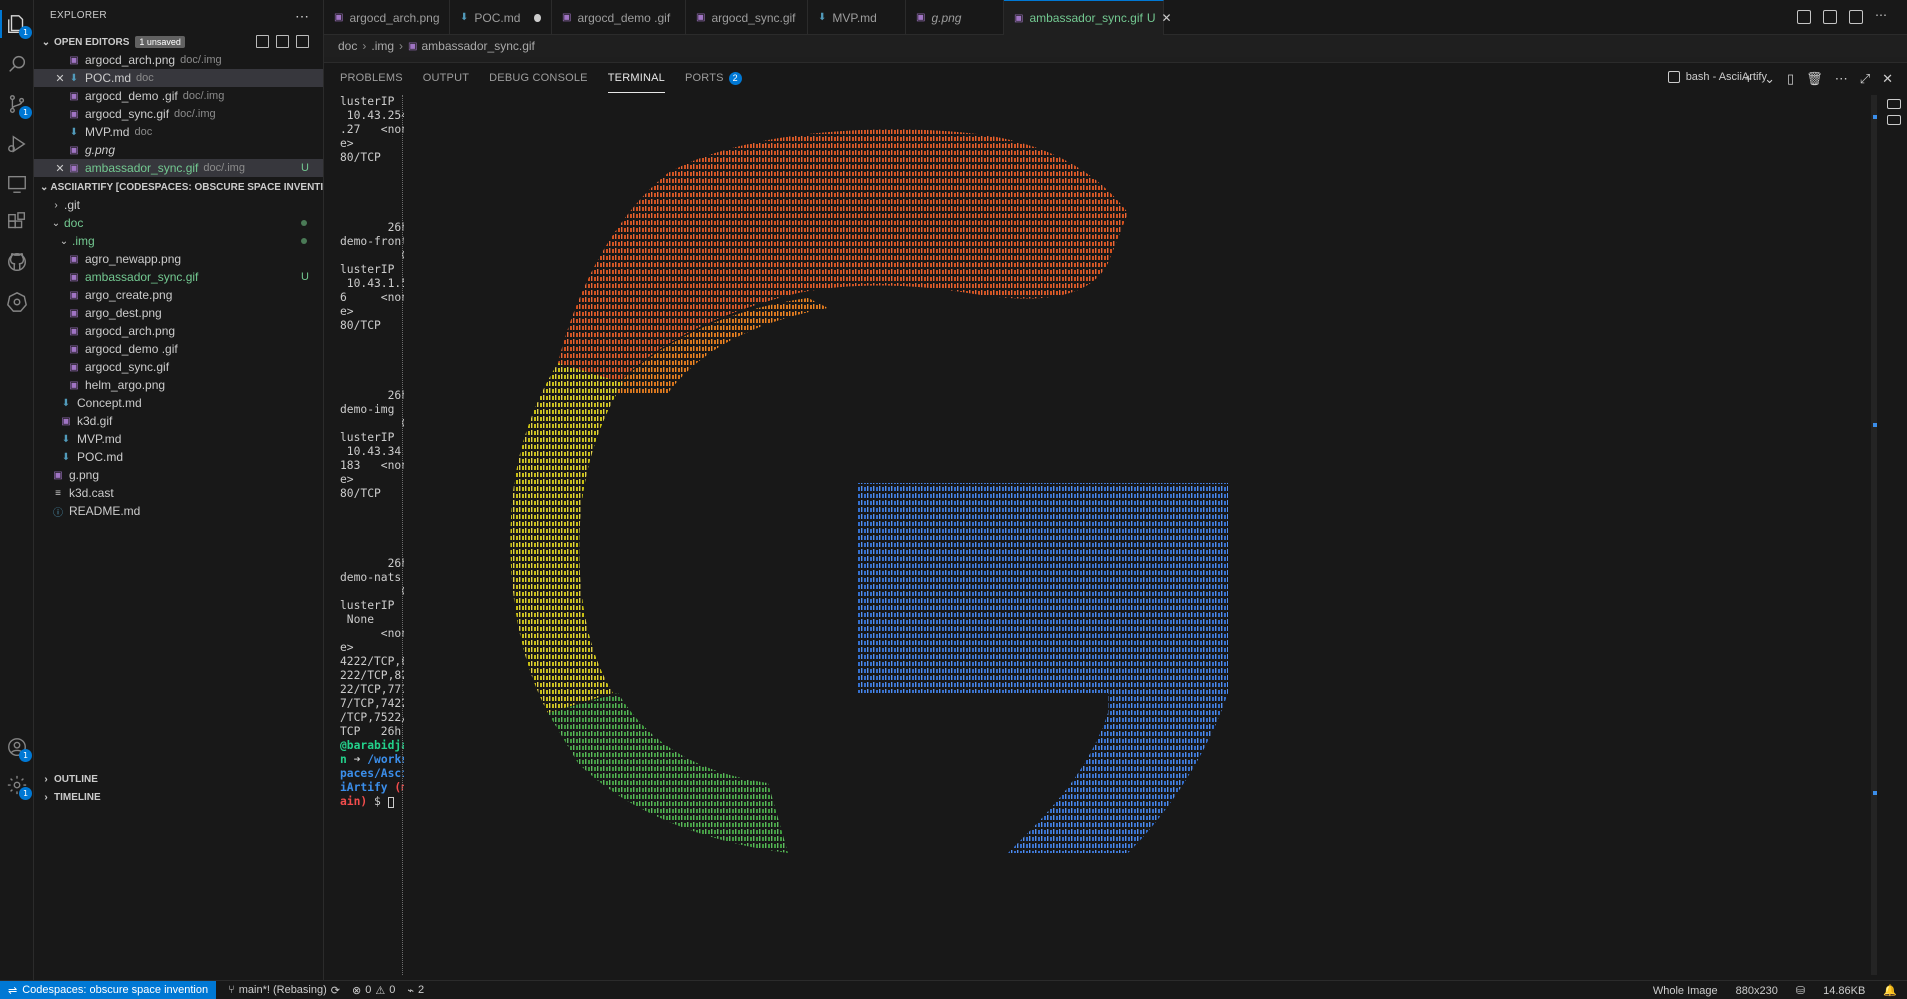  Describe the element at coordinates (178, 457) in the screenshot. I see `tree-file: ⬇ POC.md` at that location.